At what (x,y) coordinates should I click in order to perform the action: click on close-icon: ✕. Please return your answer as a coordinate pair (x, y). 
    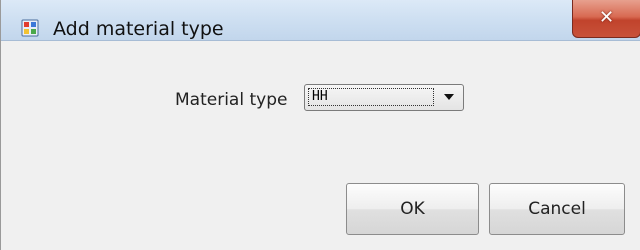
    Looking at the image, I should click on (606, 17).